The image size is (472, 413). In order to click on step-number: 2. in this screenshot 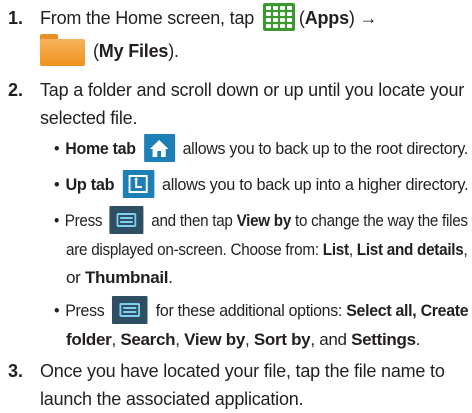, I will do `click(16, 90)`.